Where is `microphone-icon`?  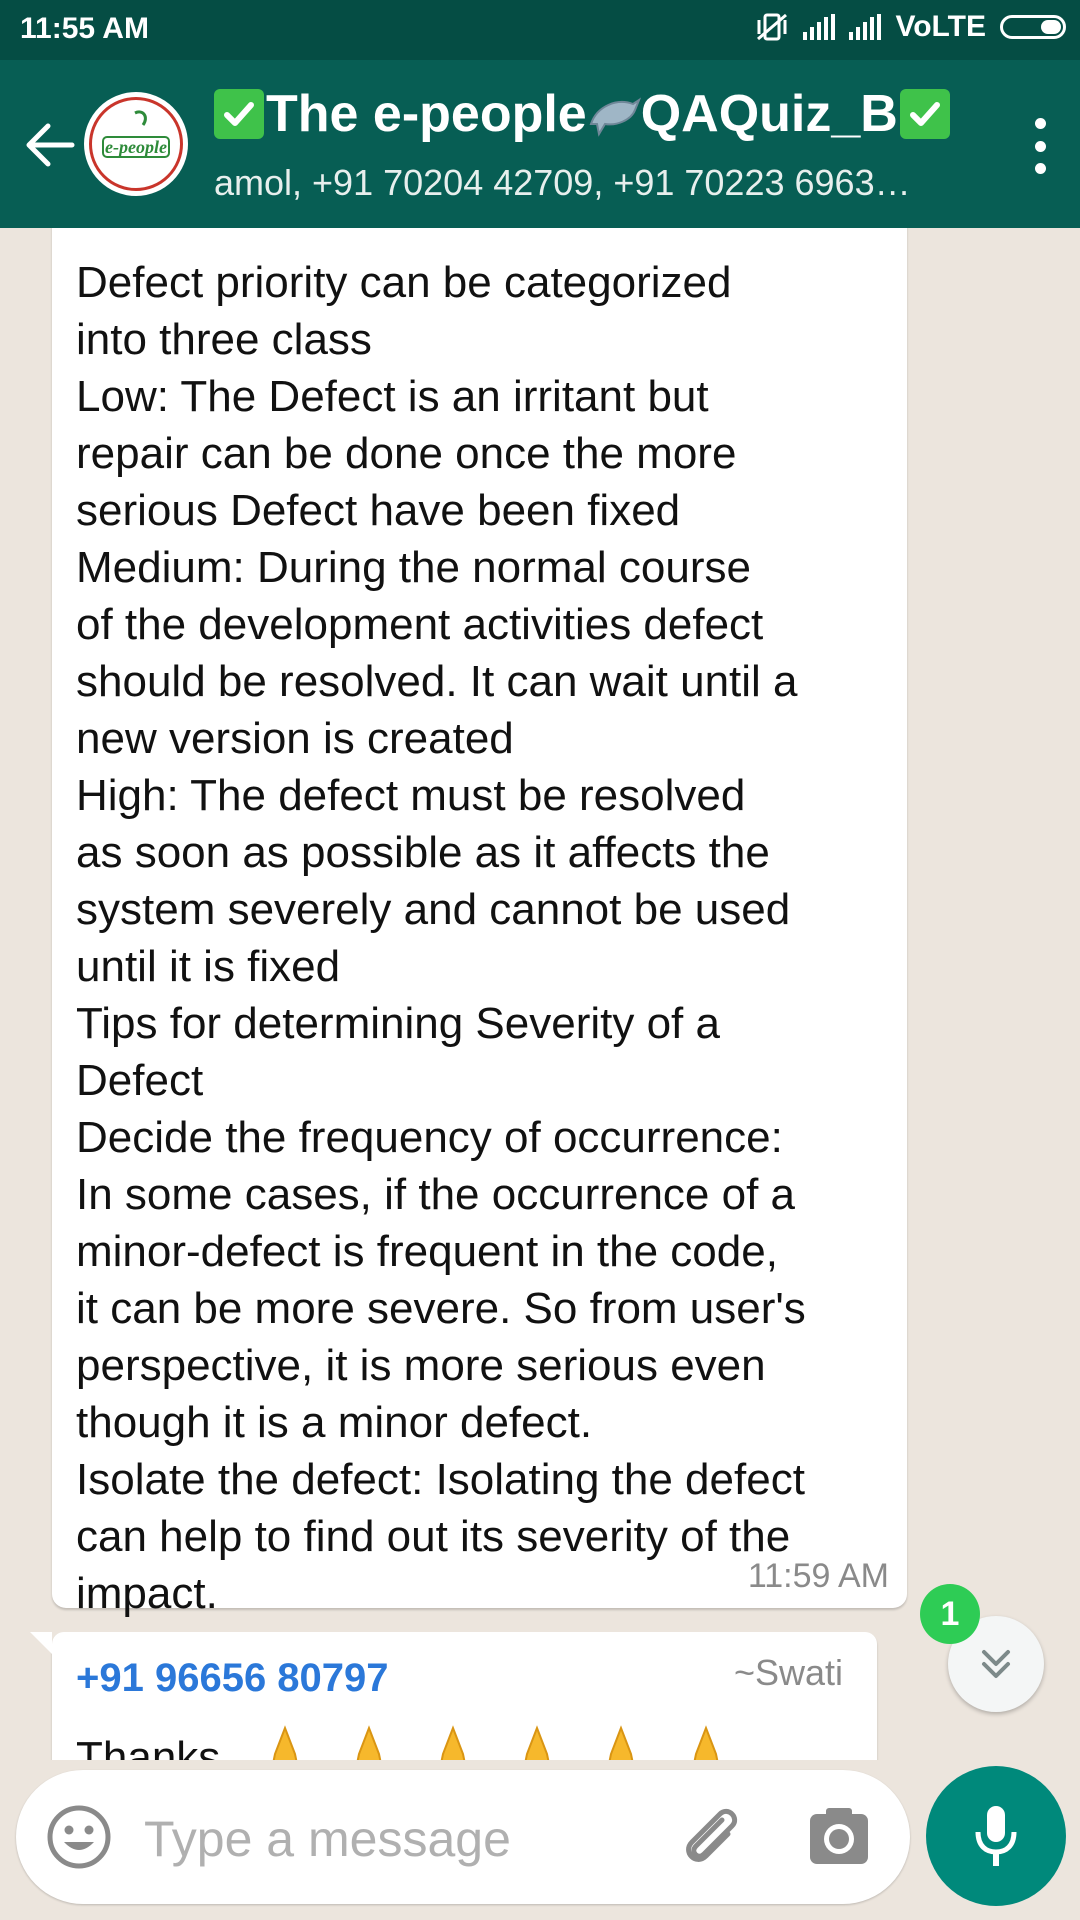 microphone-icon is located at coordinates (996, 1836).